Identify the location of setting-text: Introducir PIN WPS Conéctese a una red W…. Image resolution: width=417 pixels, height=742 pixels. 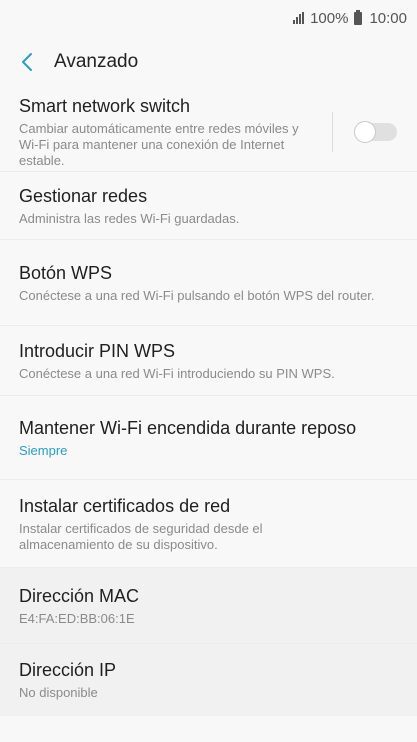
(208, 361).